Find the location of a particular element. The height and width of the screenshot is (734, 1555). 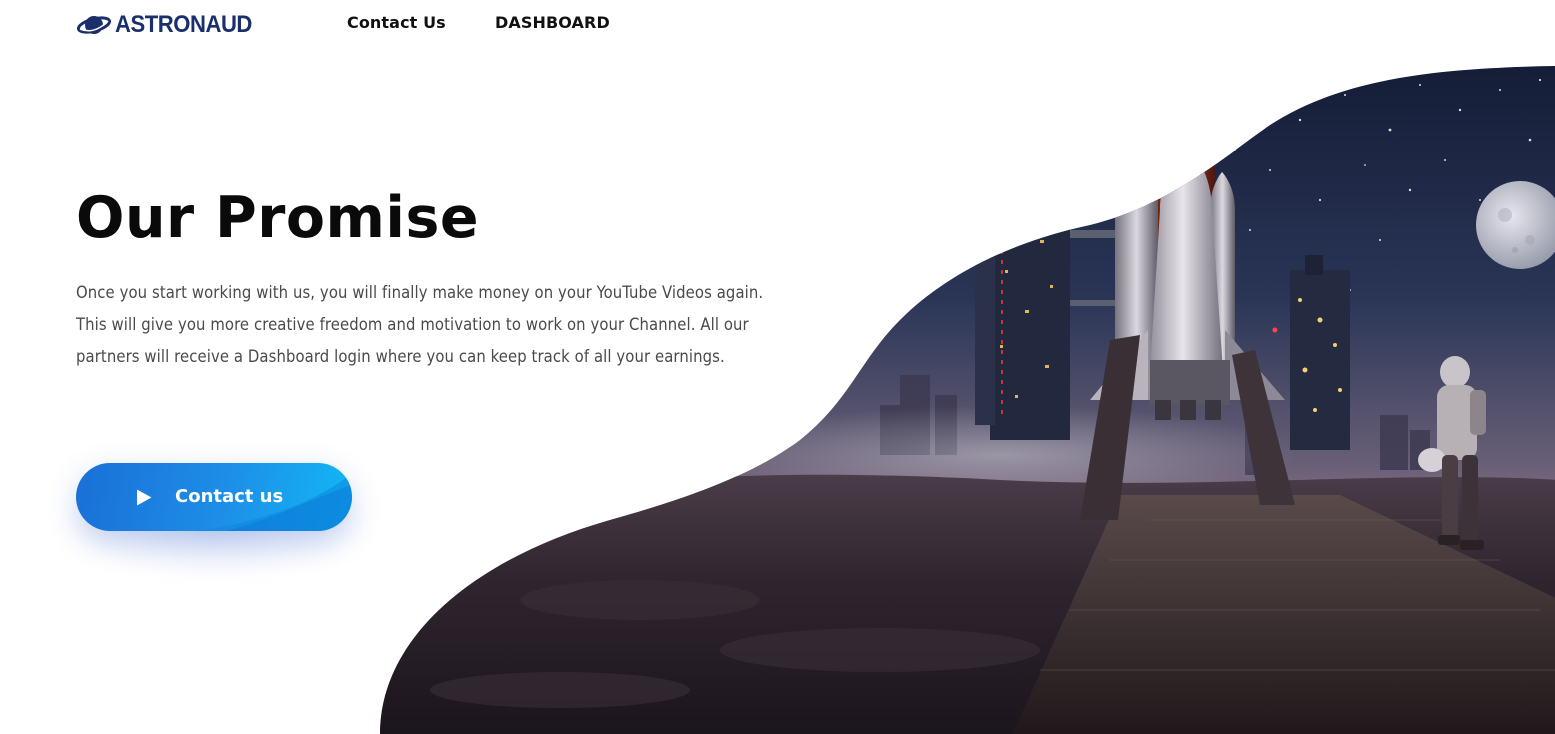

planet-ring-icon is located at coordinates (94, 25).